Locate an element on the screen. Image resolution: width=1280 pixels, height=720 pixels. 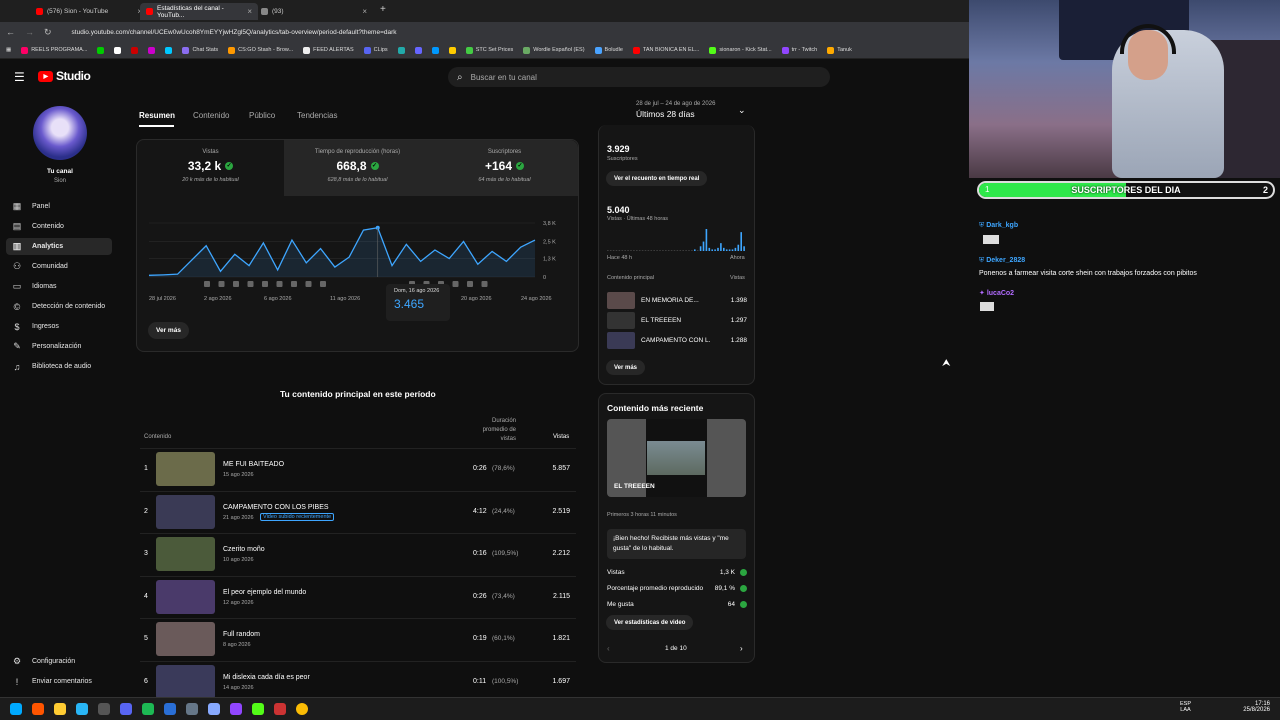
bookmark: trr - Twitch is located at coordinates (799, 50).